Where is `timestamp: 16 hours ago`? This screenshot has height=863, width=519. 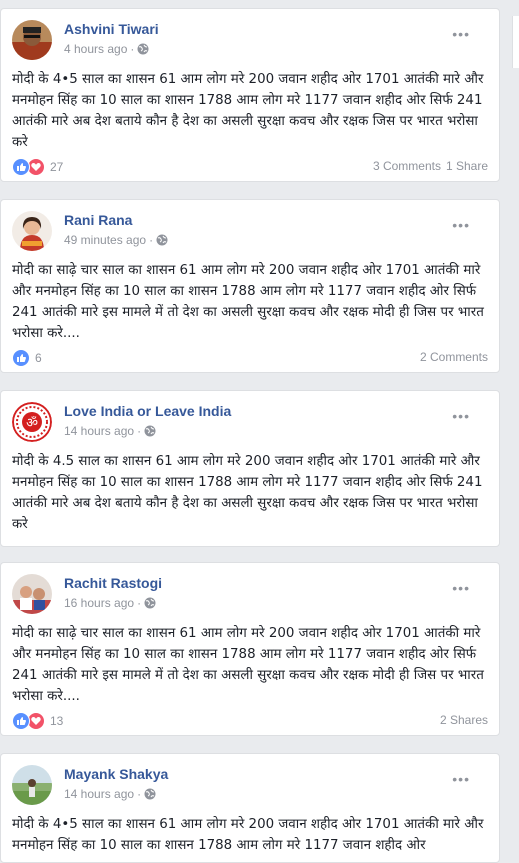 timestamp: 16 hours ago is located at coordinates (99, 603).